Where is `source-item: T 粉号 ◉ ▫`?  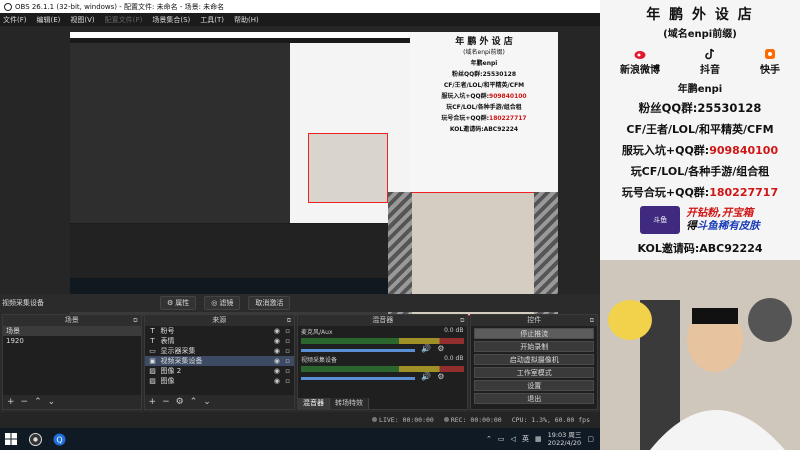
source-item: T 粉号 ◉ ▫ is located at coordinates (219, 331).